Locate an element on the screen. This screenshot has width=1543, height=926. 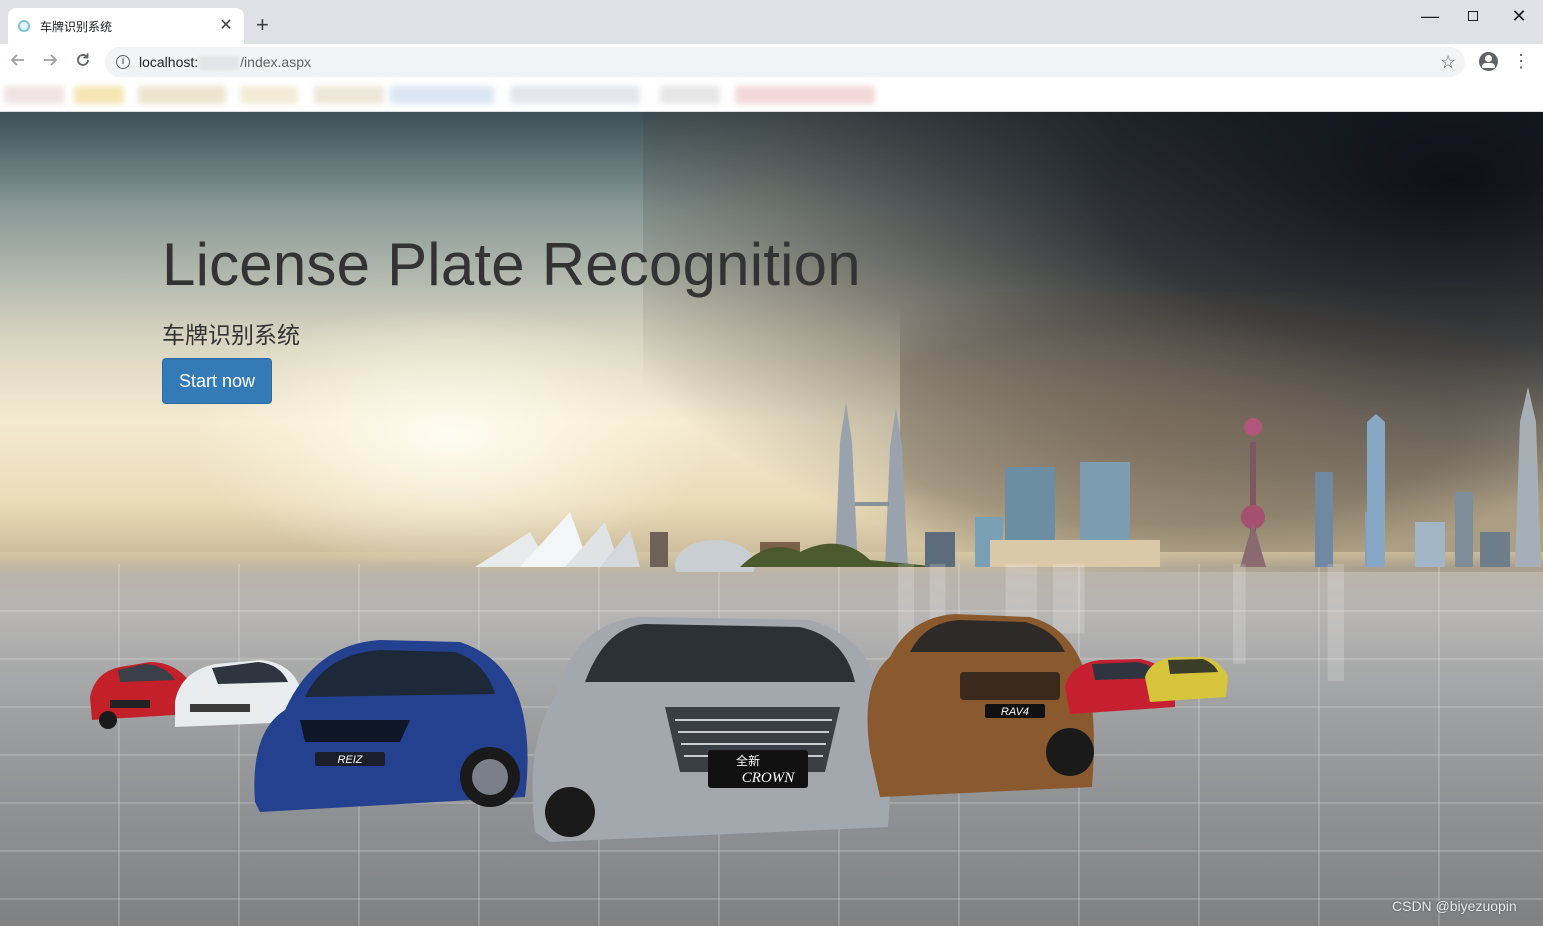
maximize-window-button is located at coordinates (1473, 16).